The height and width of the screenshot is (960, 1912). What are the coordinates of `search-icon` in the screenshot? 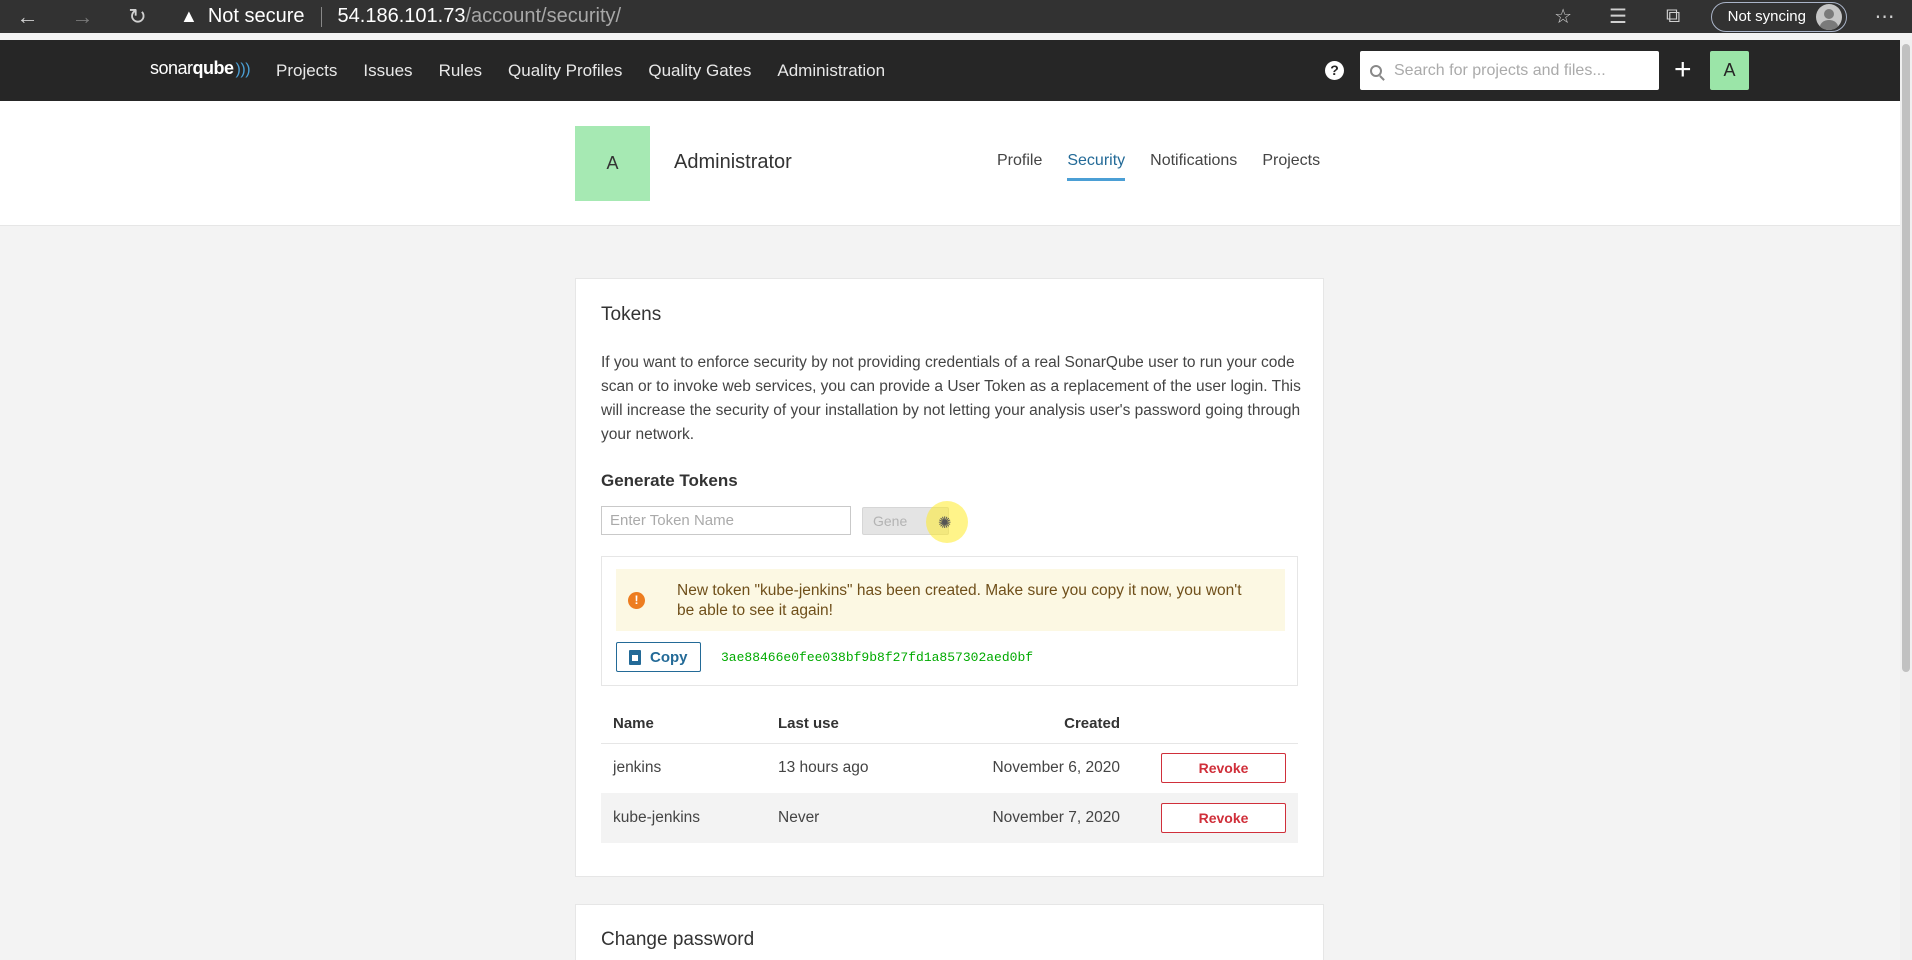 It's located at (1376, 70).